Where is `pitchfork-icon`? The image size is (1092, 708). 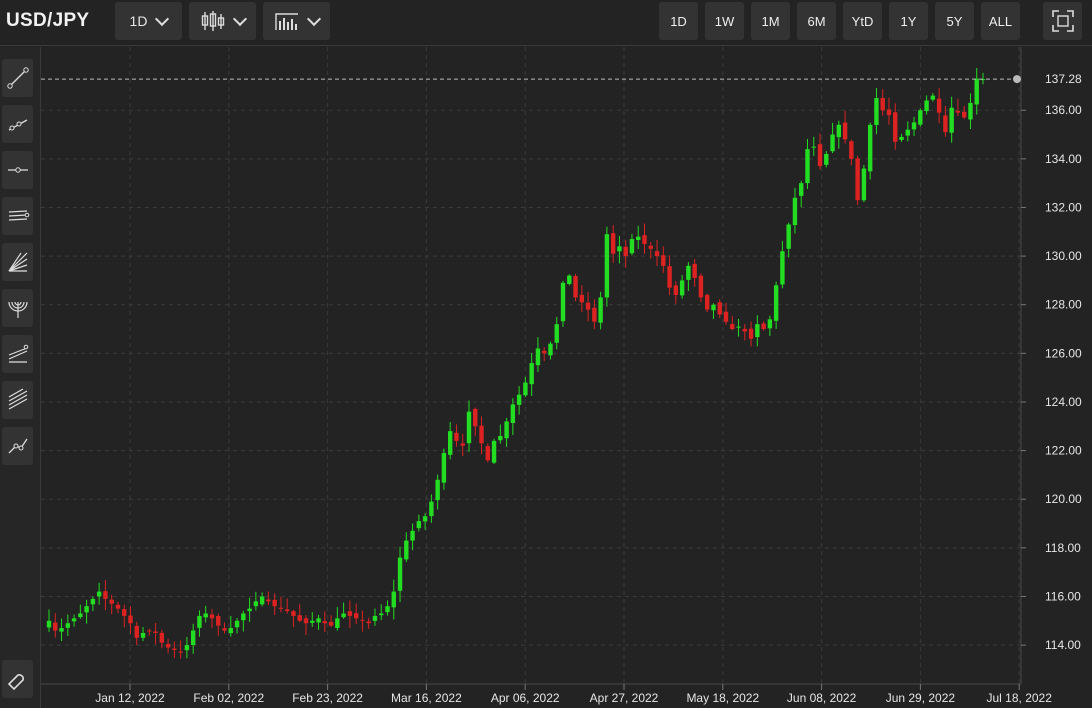 pitchfork-icon is located at coordinates (18, 353).